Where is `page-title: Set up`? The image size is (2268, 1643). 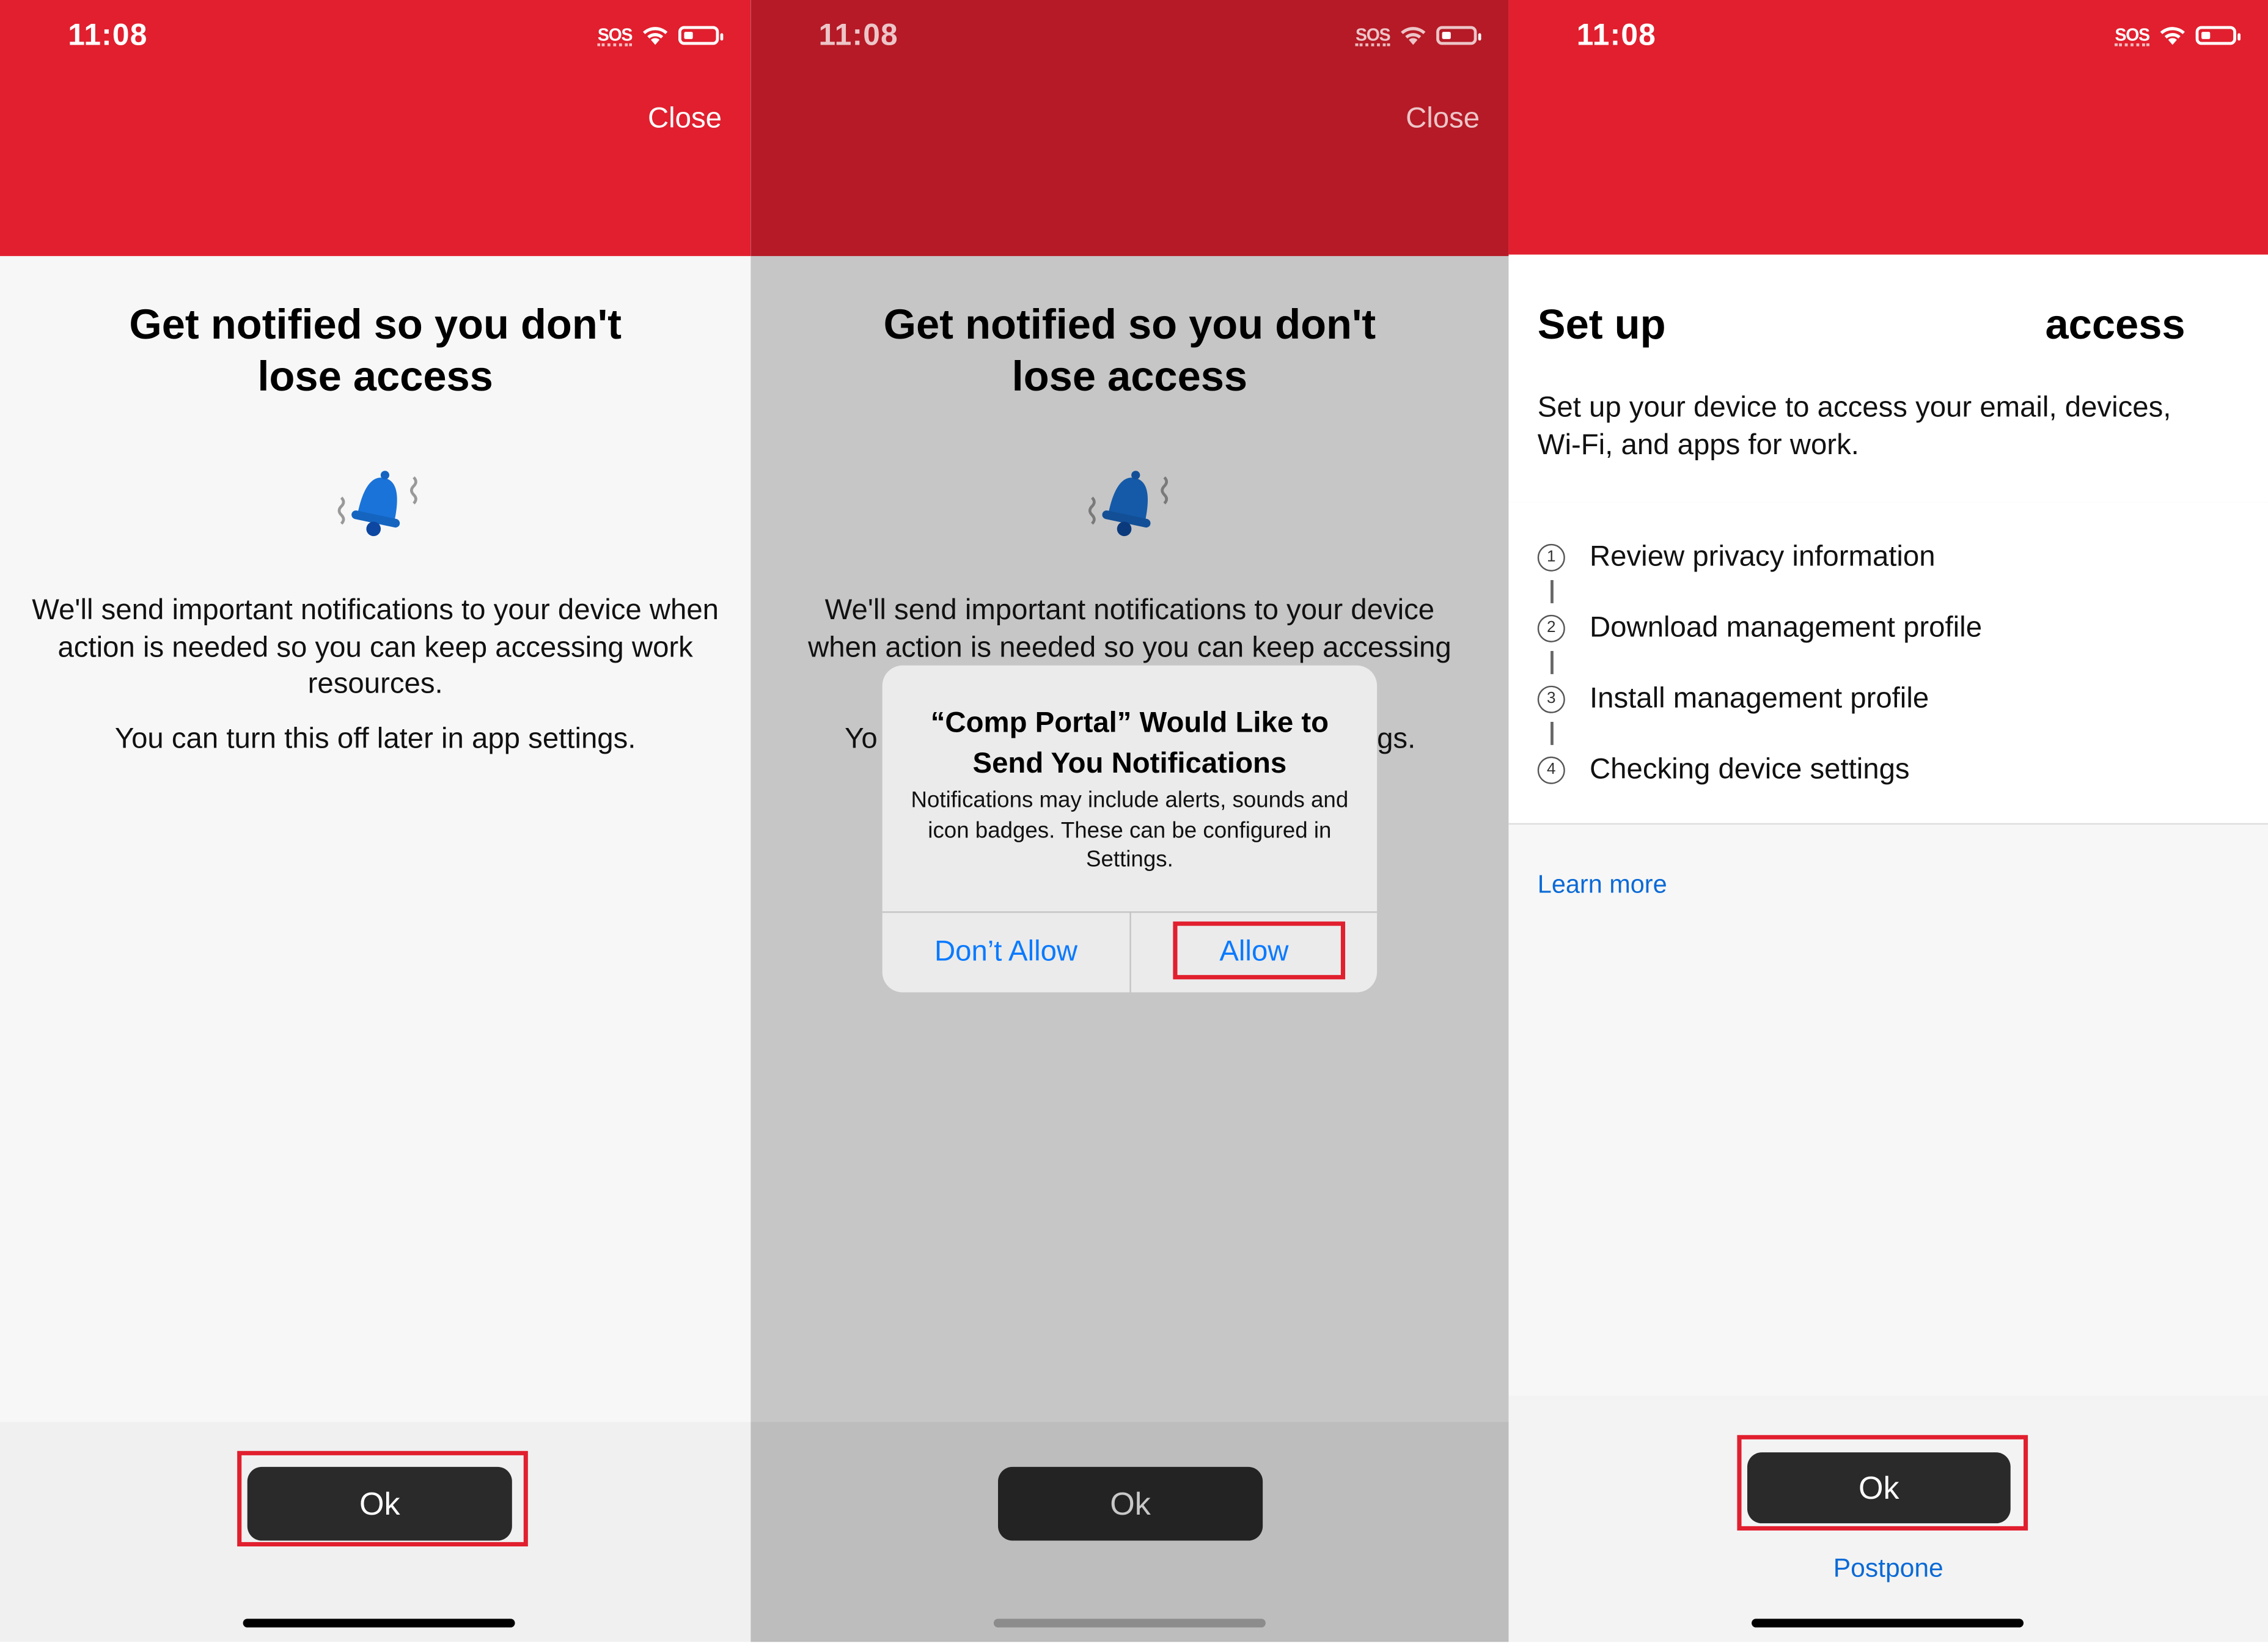
page-title: Set up is located at coordinates (1601, 326).